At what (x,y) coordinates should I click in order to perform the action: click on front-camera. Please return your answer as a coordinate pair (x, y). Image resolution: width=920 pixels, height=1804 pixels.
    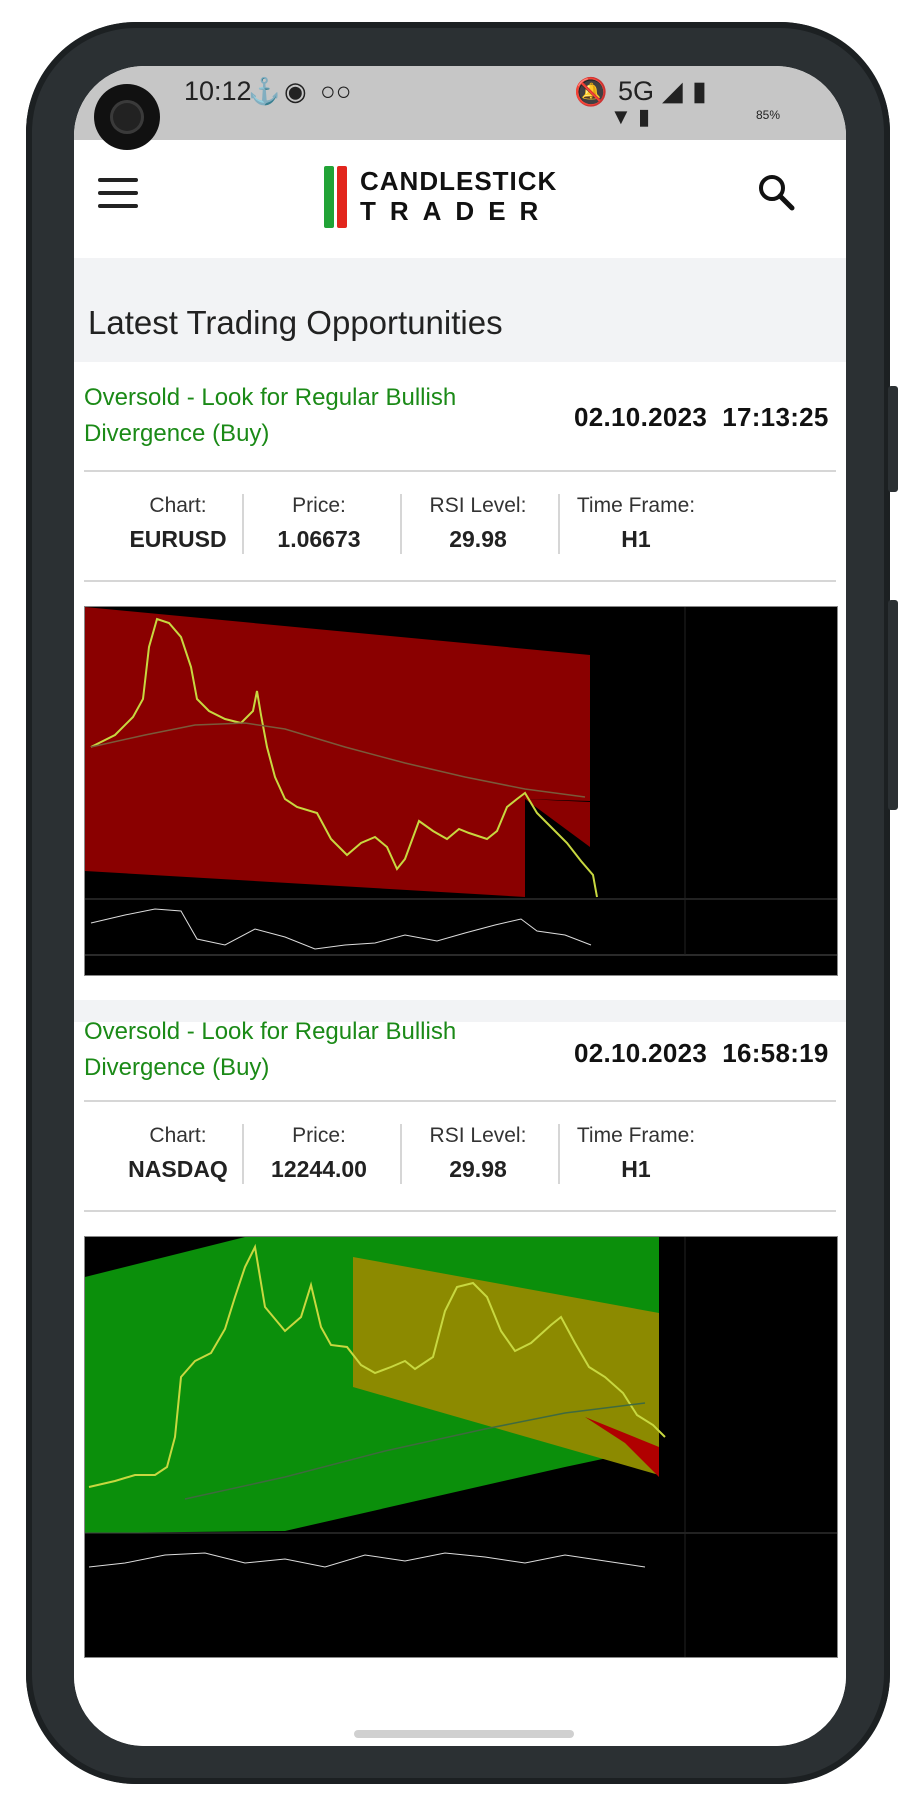
    Looking at the image, I should click on (127, 117).